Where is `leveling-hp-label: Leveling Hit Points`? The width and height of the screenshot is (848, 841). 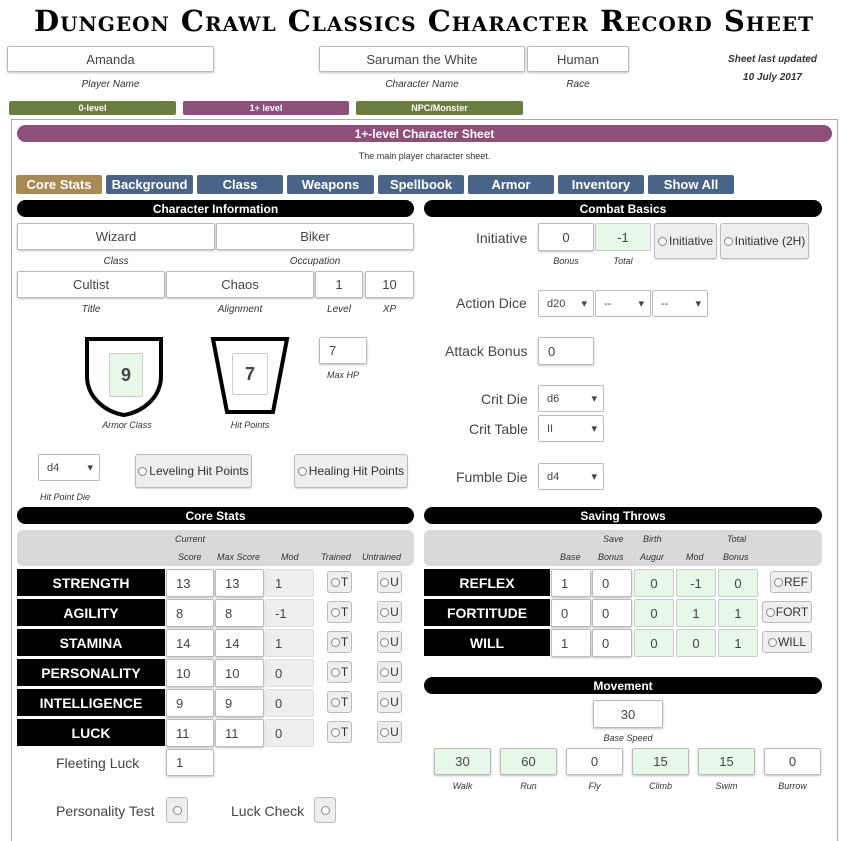
leveling-hp-label: Leveling Hit Points is located at coordinates (199, 471).